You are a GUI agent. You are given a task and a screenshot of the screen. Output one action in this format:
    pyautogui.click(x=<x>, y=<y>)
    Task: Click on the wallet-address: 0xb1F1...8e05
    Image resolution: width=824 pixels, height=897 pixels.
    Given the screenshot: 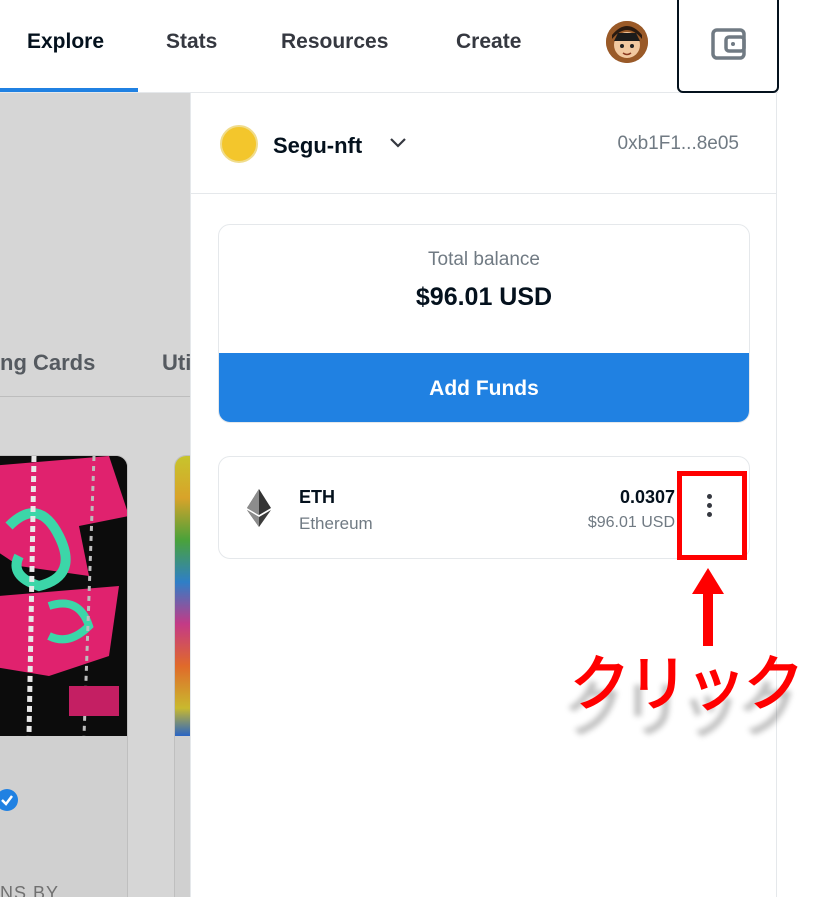 What is the action you would take?
    pyautogui.click(x=678, y=144)
    